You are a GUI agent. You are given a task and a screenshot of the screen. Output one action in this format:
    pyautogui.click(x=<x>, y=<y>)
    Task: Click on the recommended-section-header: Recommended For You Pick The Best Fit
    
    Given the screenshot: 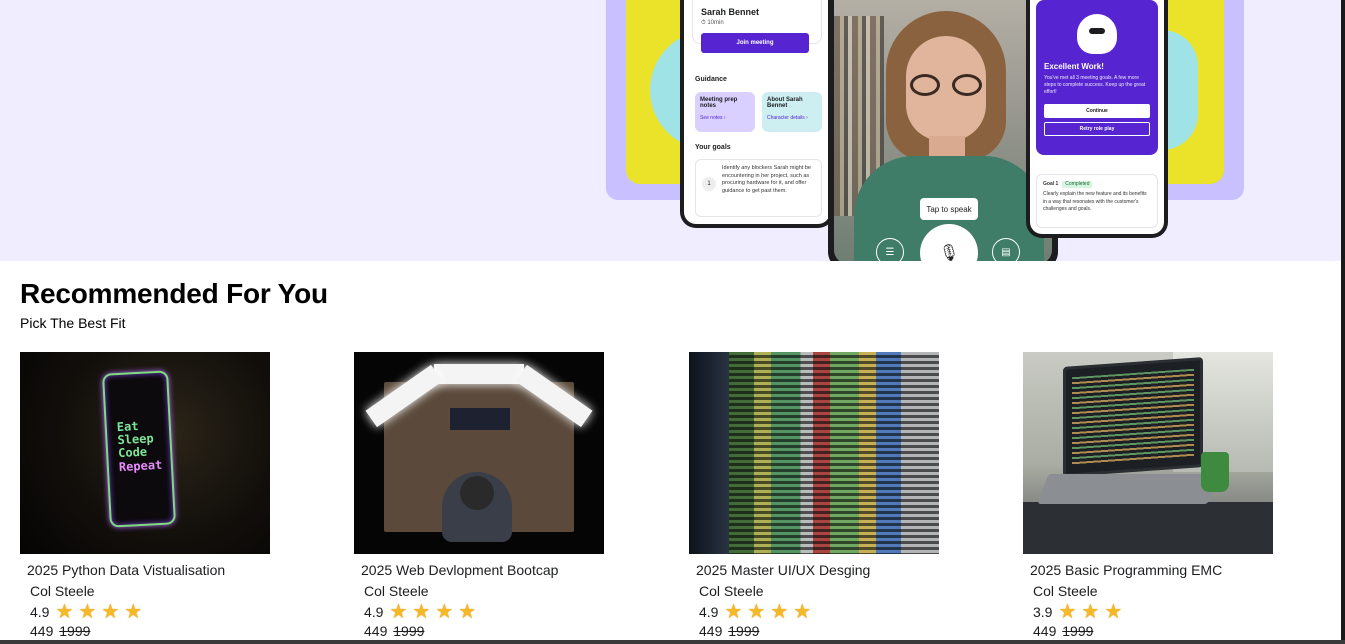 What is the action you would take?
    pyautogui.click(x=174, y=304)
    